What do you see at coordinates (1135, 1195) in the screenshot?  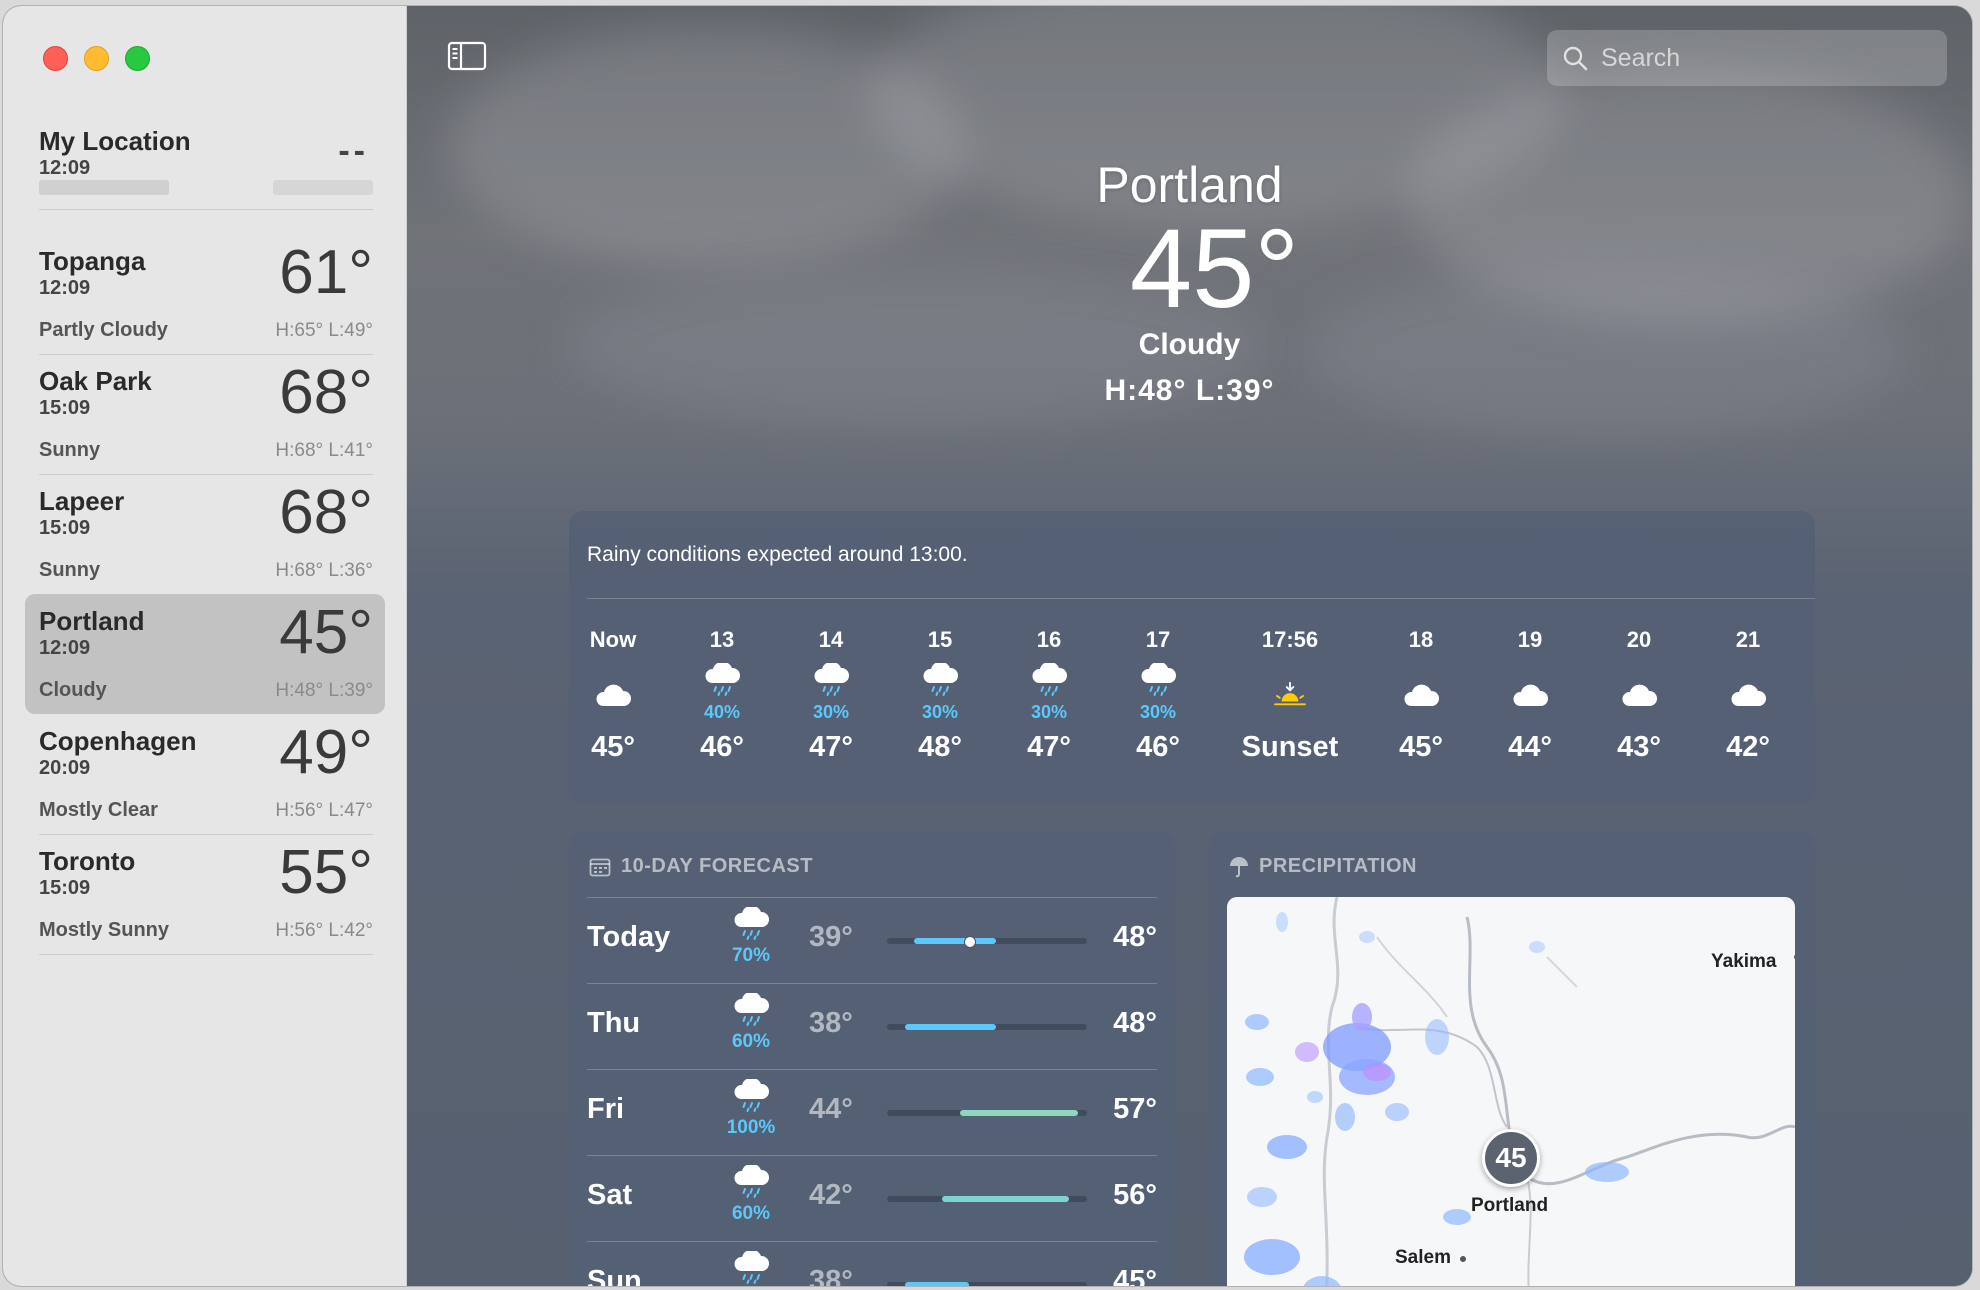 I see `day-high: 56°` at bounding box center [1135, 1195].